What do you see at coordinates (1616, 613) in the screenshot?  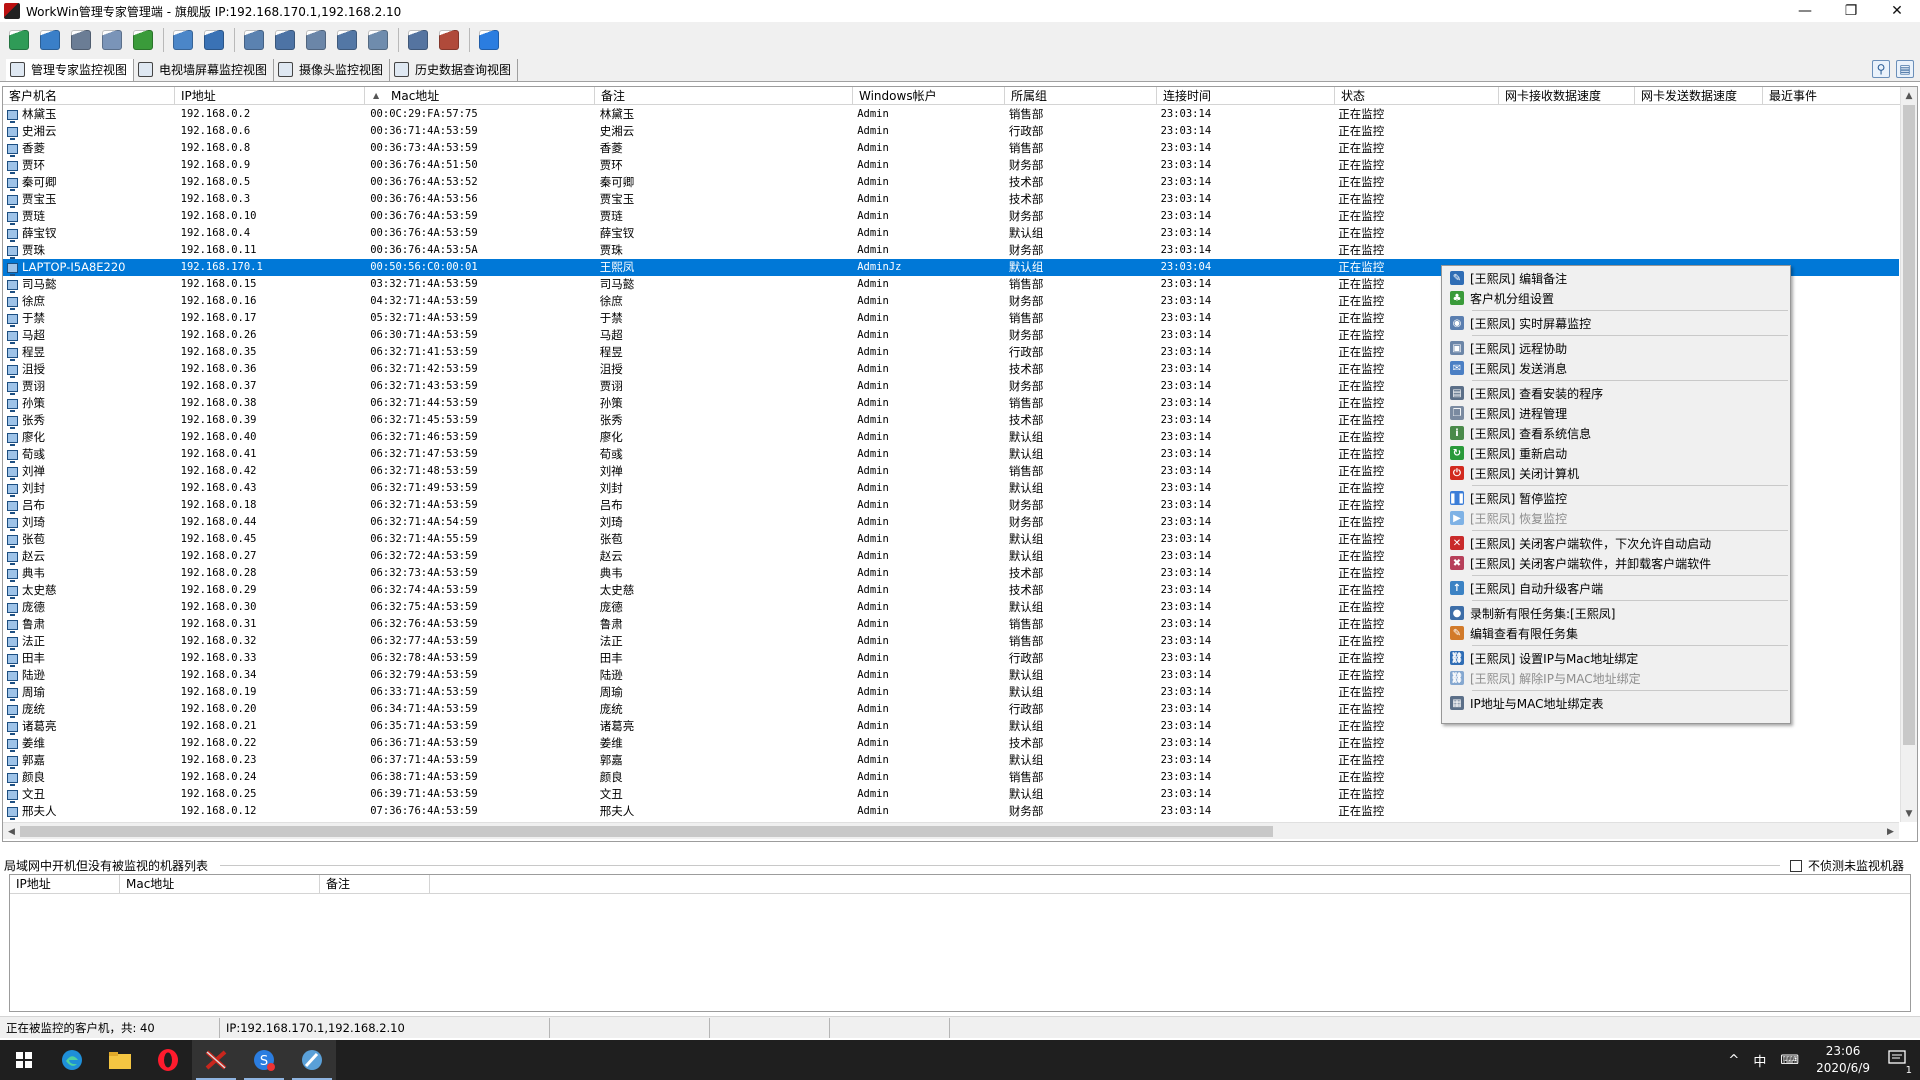 I see `menu-item: ● 录制新有限任务集:[王熙凤]` at bounding box center [1616, 613].